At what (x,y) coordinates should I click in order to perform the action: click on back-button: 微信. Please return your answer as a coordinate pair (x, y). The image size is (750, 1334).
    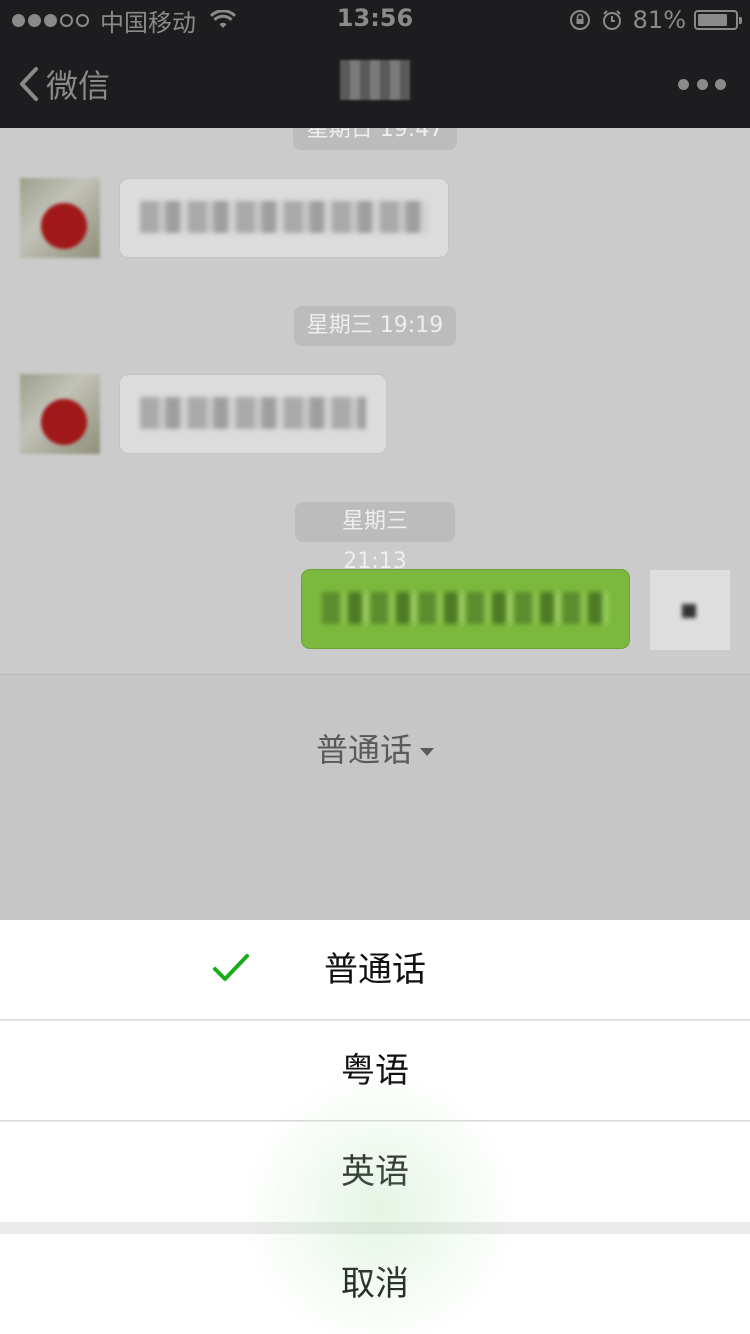
    Looking at the image, I should click on (64, 84).